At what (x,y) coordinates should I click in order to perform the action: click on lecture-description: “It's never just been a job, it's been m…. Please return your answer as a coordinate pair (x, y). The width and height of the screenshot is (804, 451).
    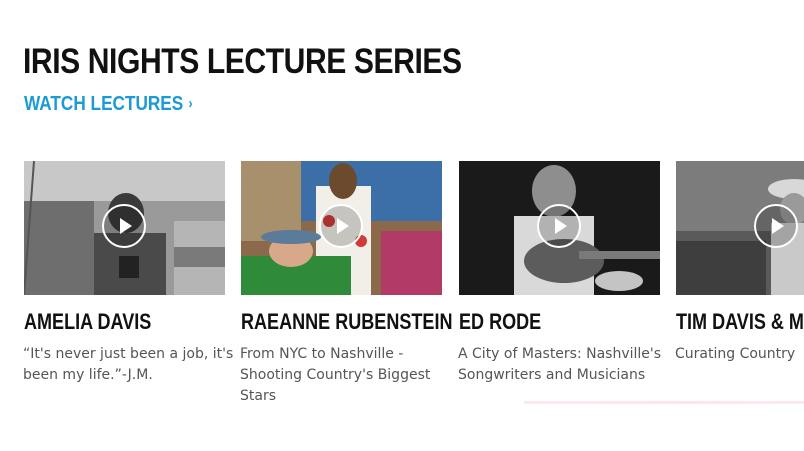
    Looking at the image, I should click on (128, 364).